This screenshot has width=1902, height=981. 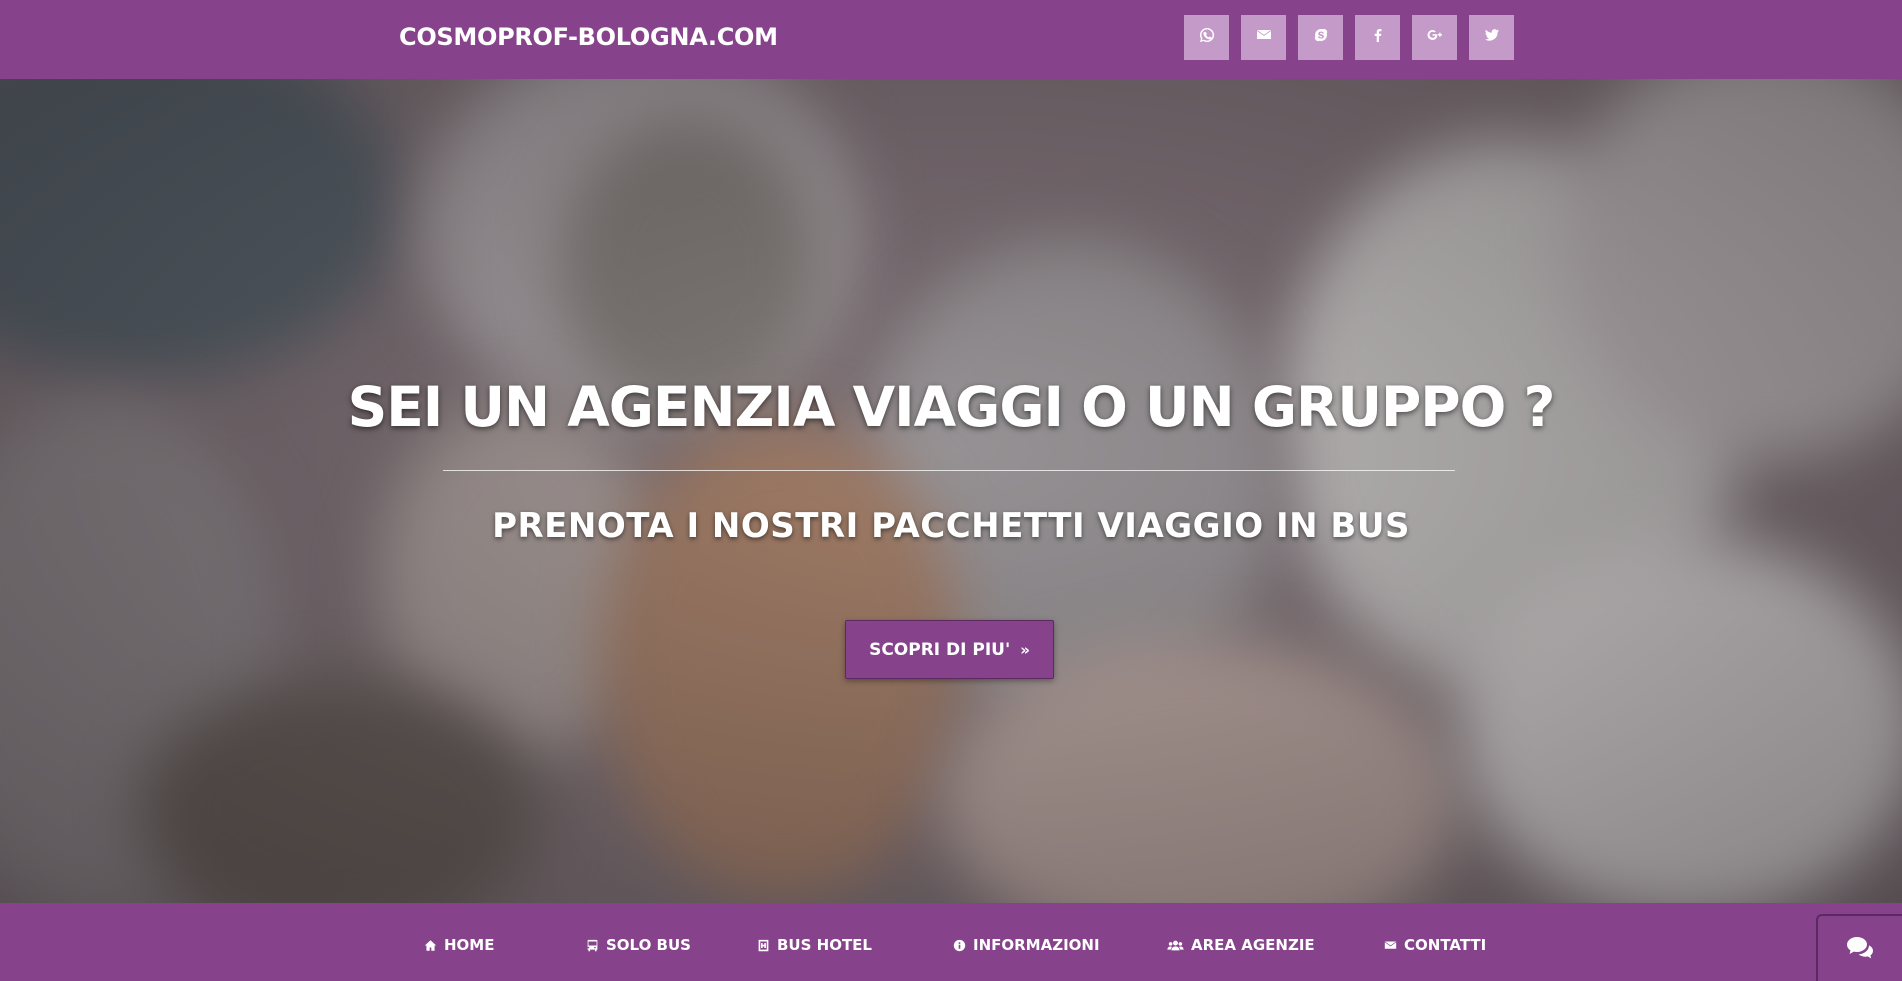 I want to click on twitter-button, so click(x=1491, y=37).